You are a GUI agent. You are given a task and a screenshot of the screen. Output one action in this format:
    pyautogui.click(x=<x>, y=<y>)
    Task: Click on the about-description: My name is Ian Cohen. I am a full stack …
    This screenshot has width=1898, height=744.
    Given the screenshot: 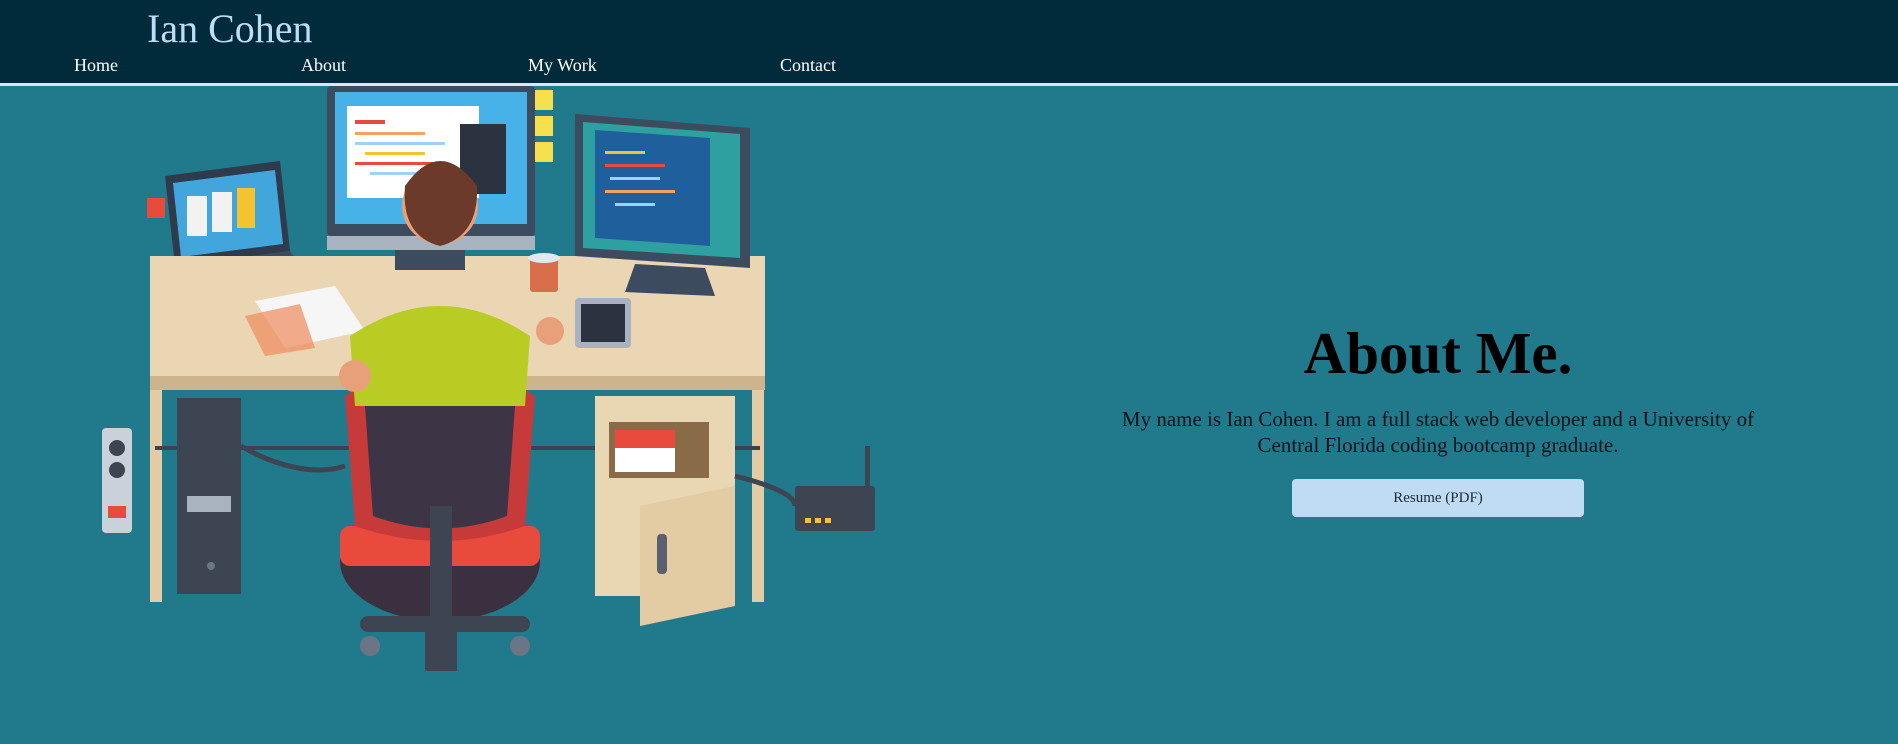 What is the action you would take?
    pyautogui.click(x=1438, y=432)
    